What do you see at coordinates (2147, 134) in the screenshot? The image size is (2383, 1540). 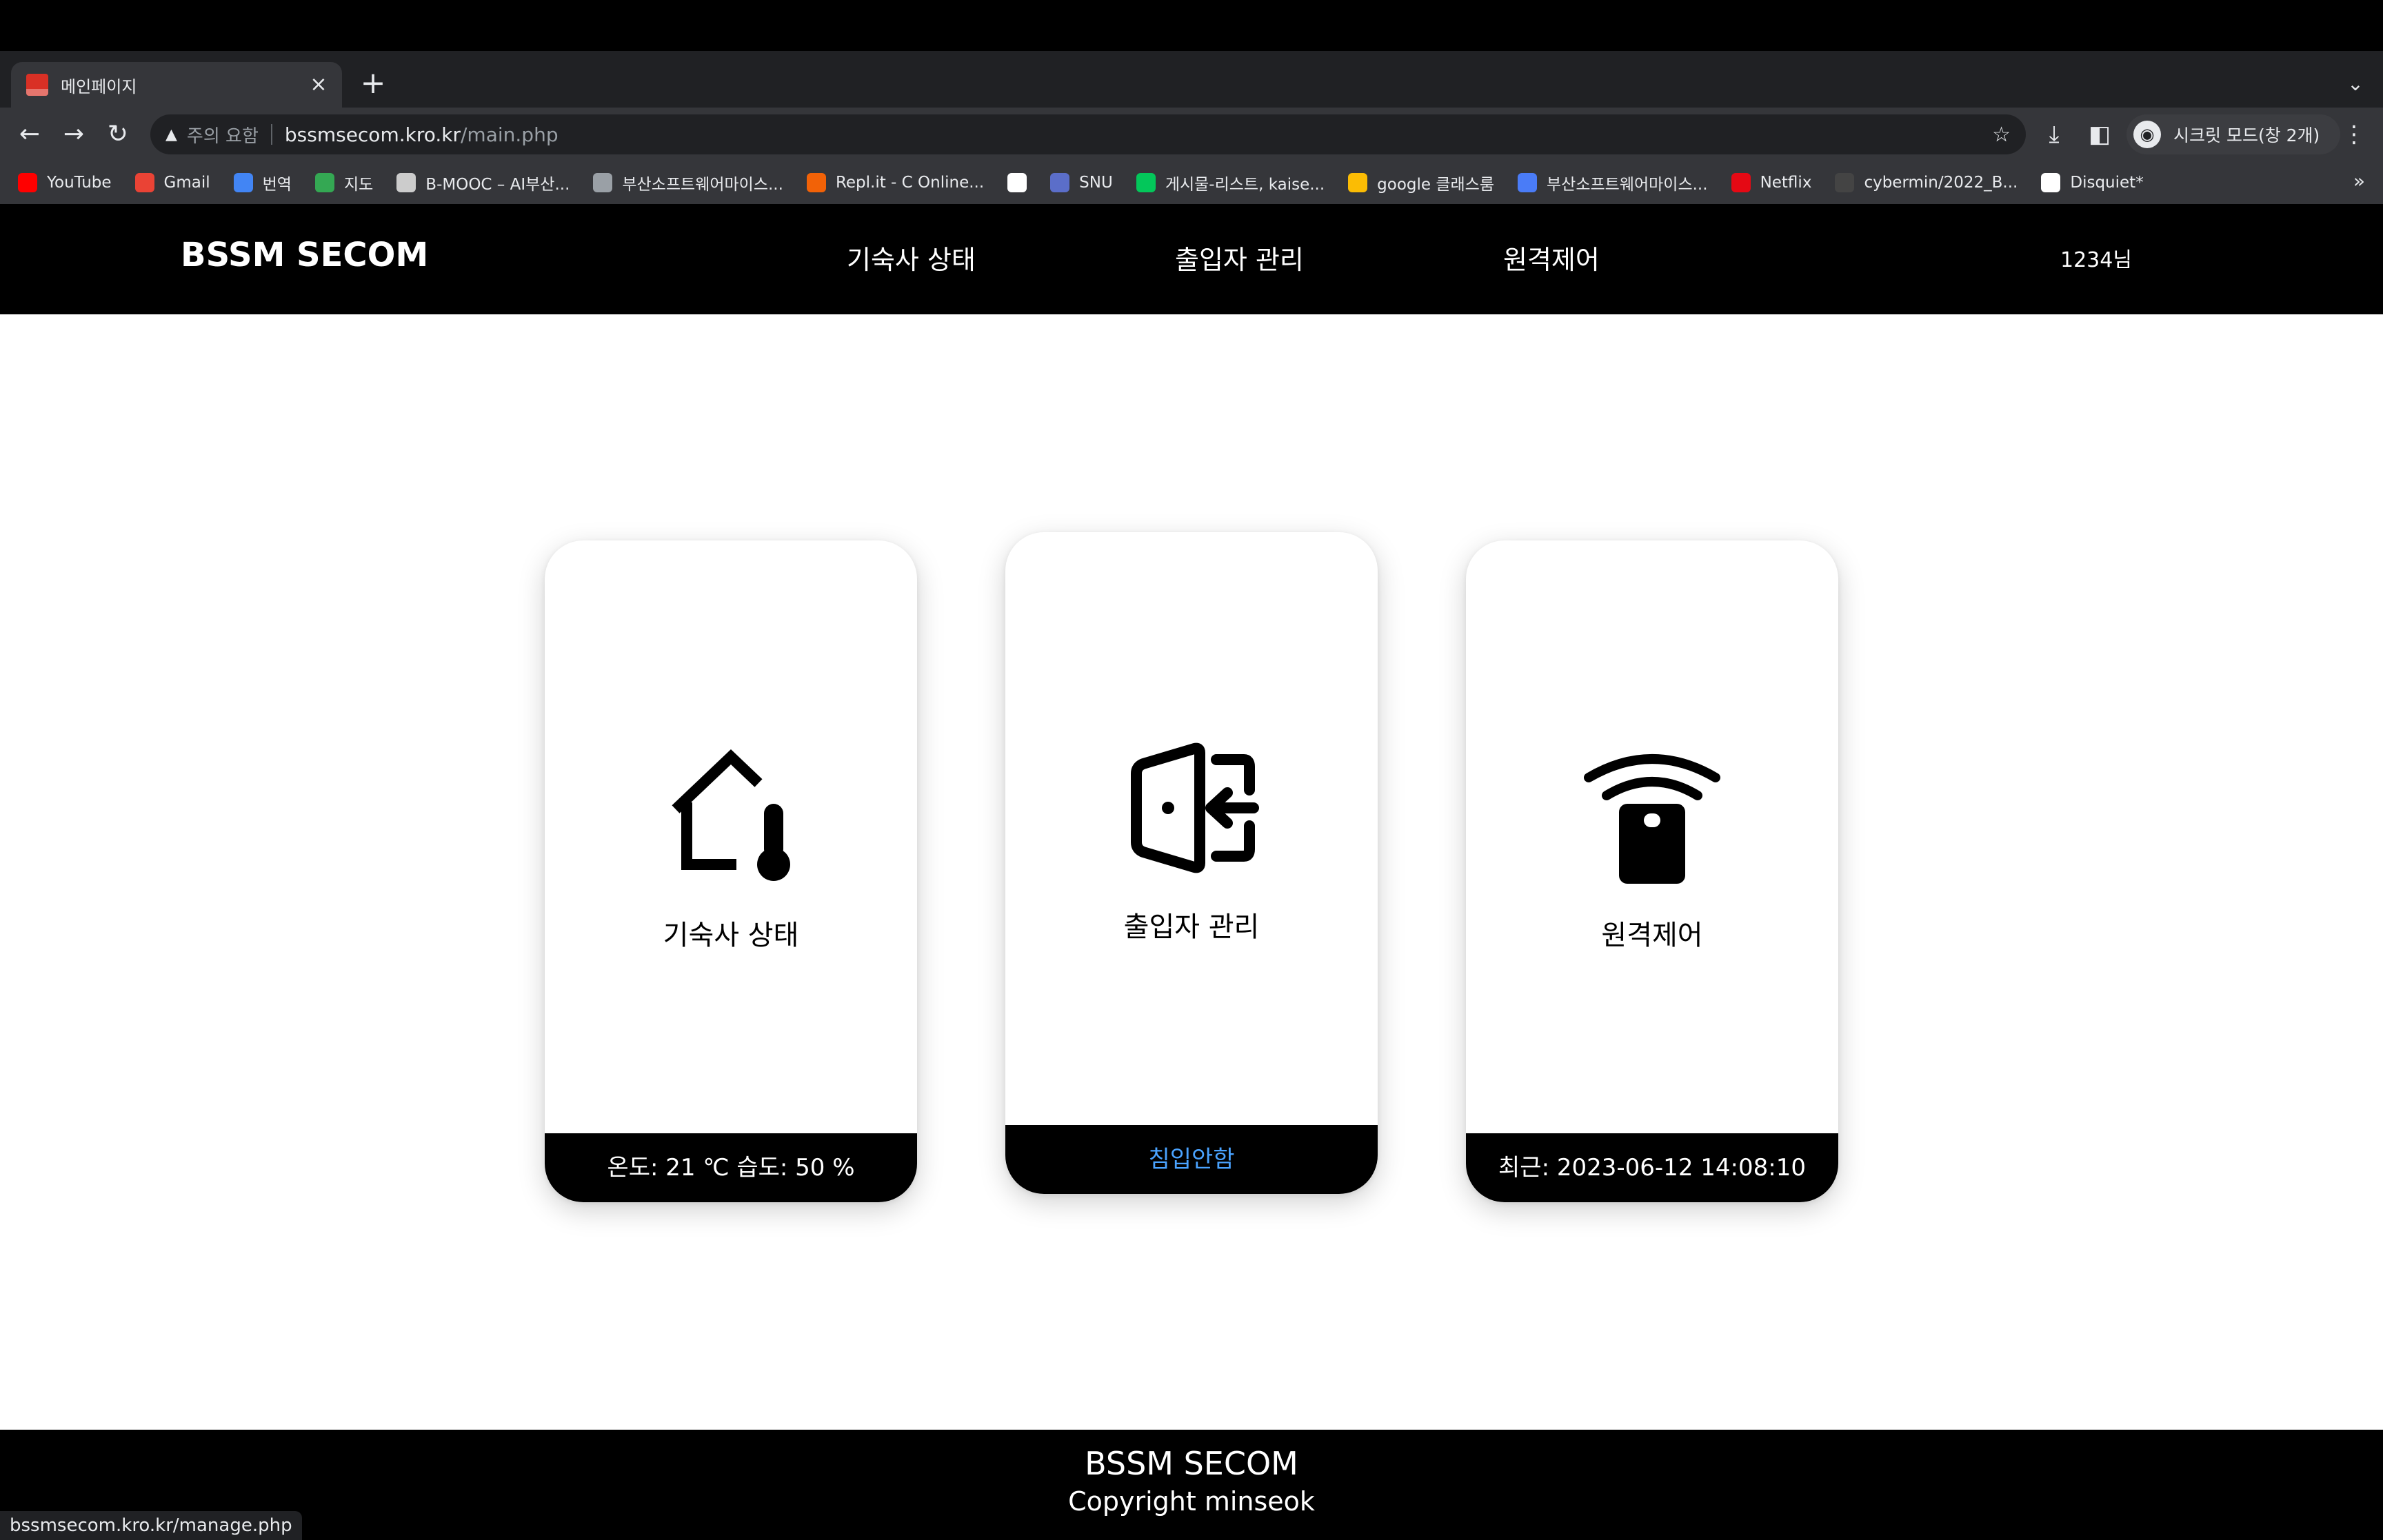 I see `incognito-icon: ◉` at bounding box center [2147, 134].